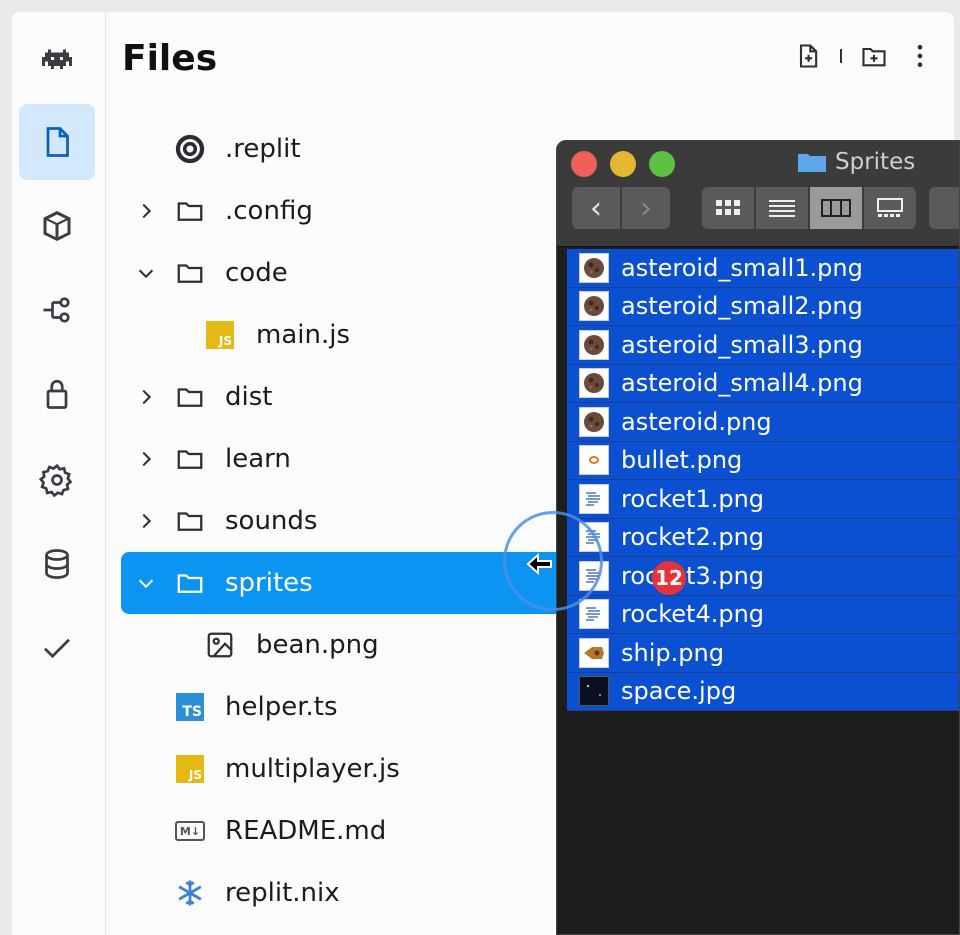 This screenshot has width=960, height=935. I want to click on finder-file-row: asteroid_small2.png, so click(763, 306).